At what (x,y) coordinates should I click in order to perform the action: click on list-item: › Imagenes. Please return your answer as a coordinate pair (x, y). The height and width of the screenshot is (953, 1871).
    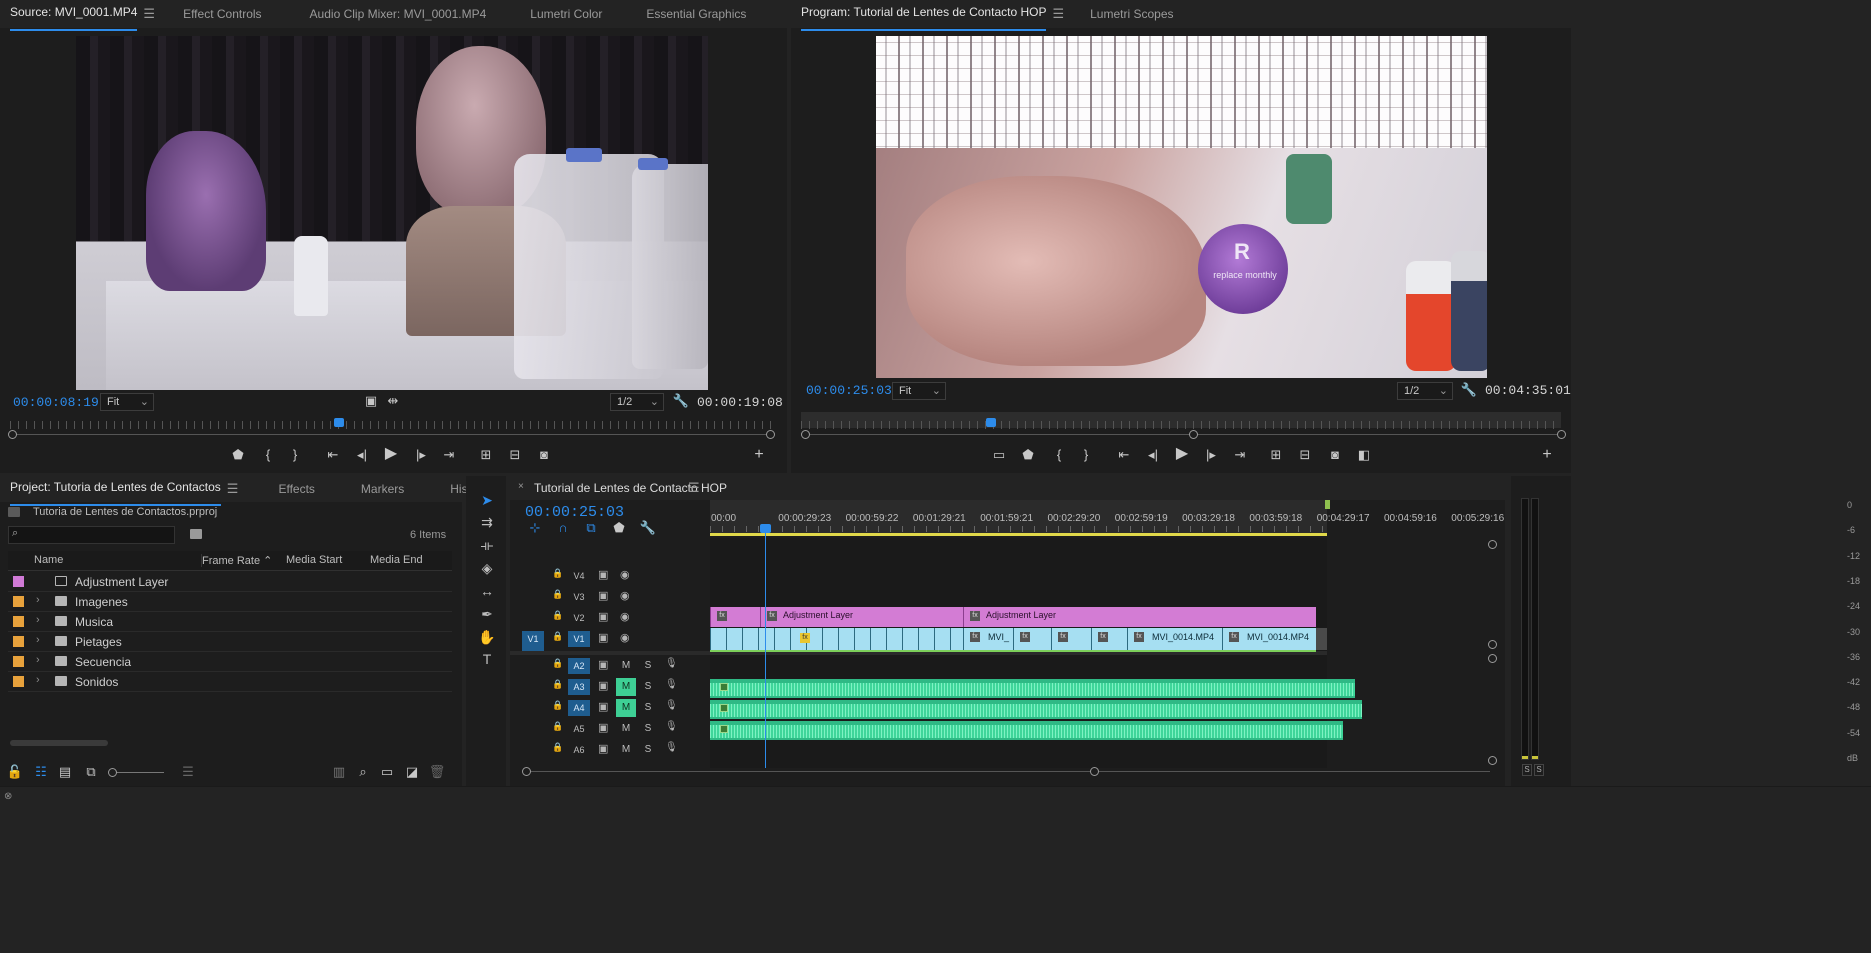
    Looking at the image, I should click on (230, 602).